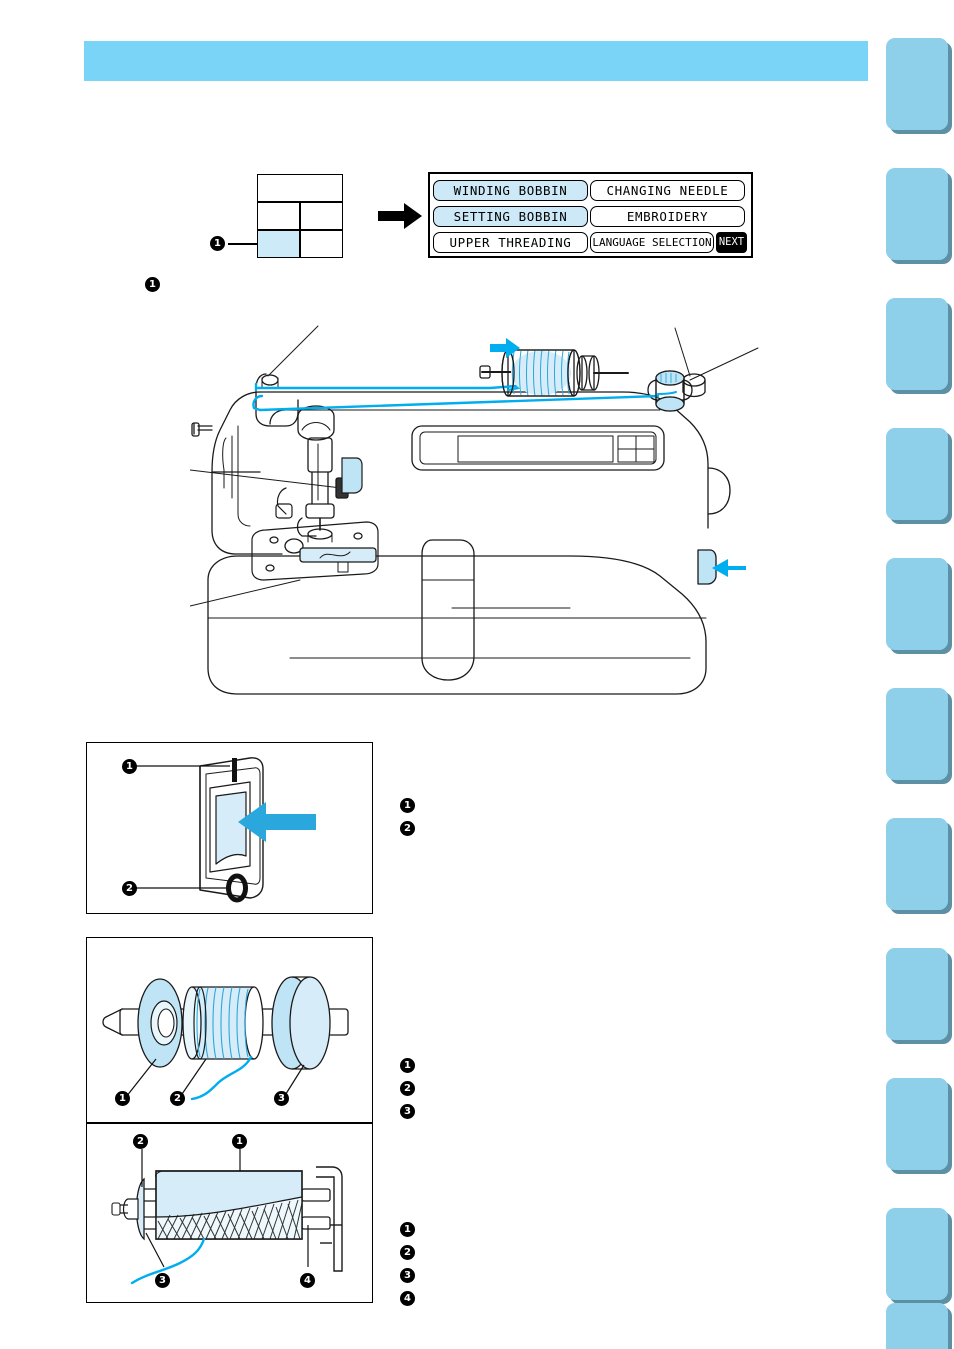 The width and height of the screenshot is (954, 1349). Describe the element at coordinates (510, 242) in the screenshot. I see `lcd-button-upper-threading: UPPER THREADING` at that location.